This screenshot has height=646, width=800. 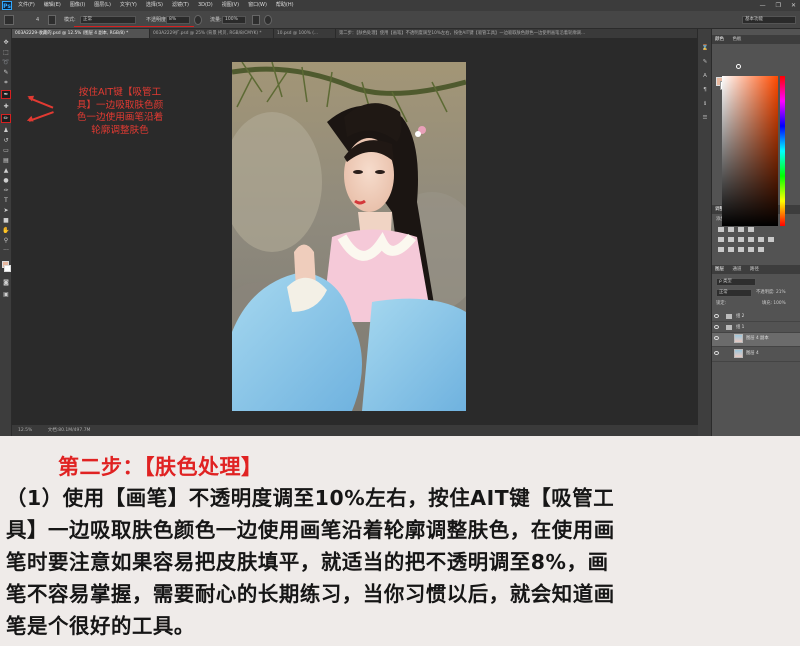 What do you see at coordinates (721, 229) in the screenshot?
I see `brightness-icon` at bounding box center [721, 229].